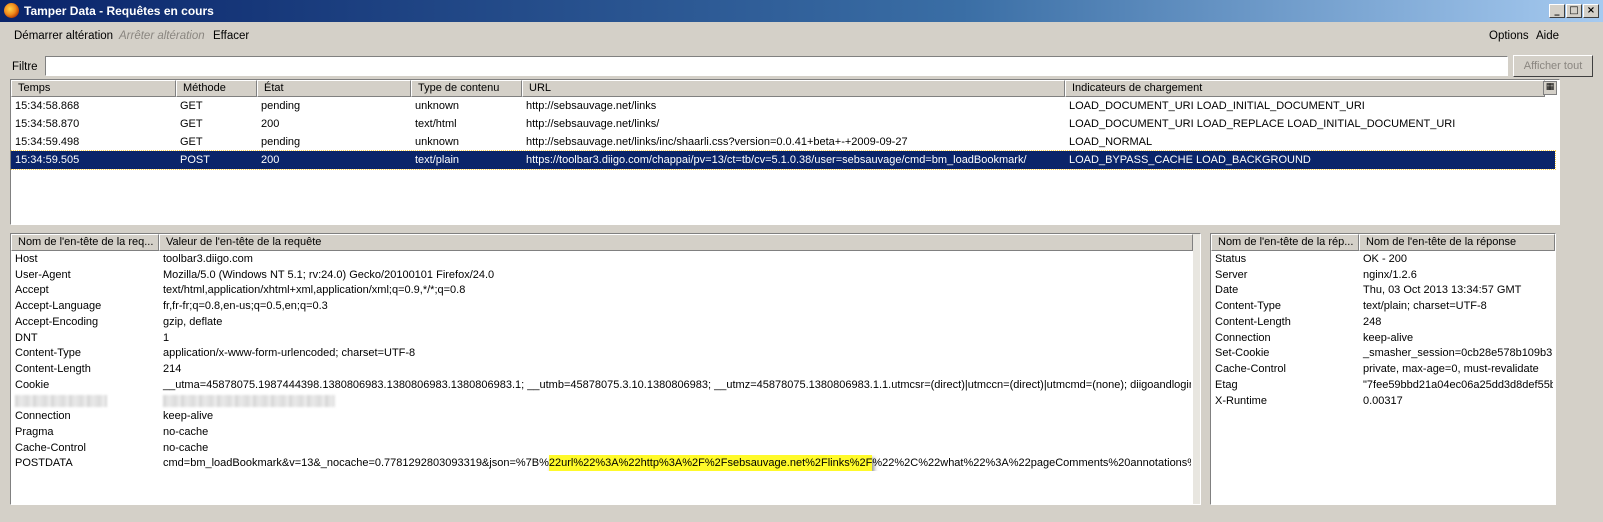 The width and height of the screenshot is (1603, 522). What do you see at coordinates (1227, 290) in the screenshot?
I see `header-name: Date` at bounding box center [1227, 290].